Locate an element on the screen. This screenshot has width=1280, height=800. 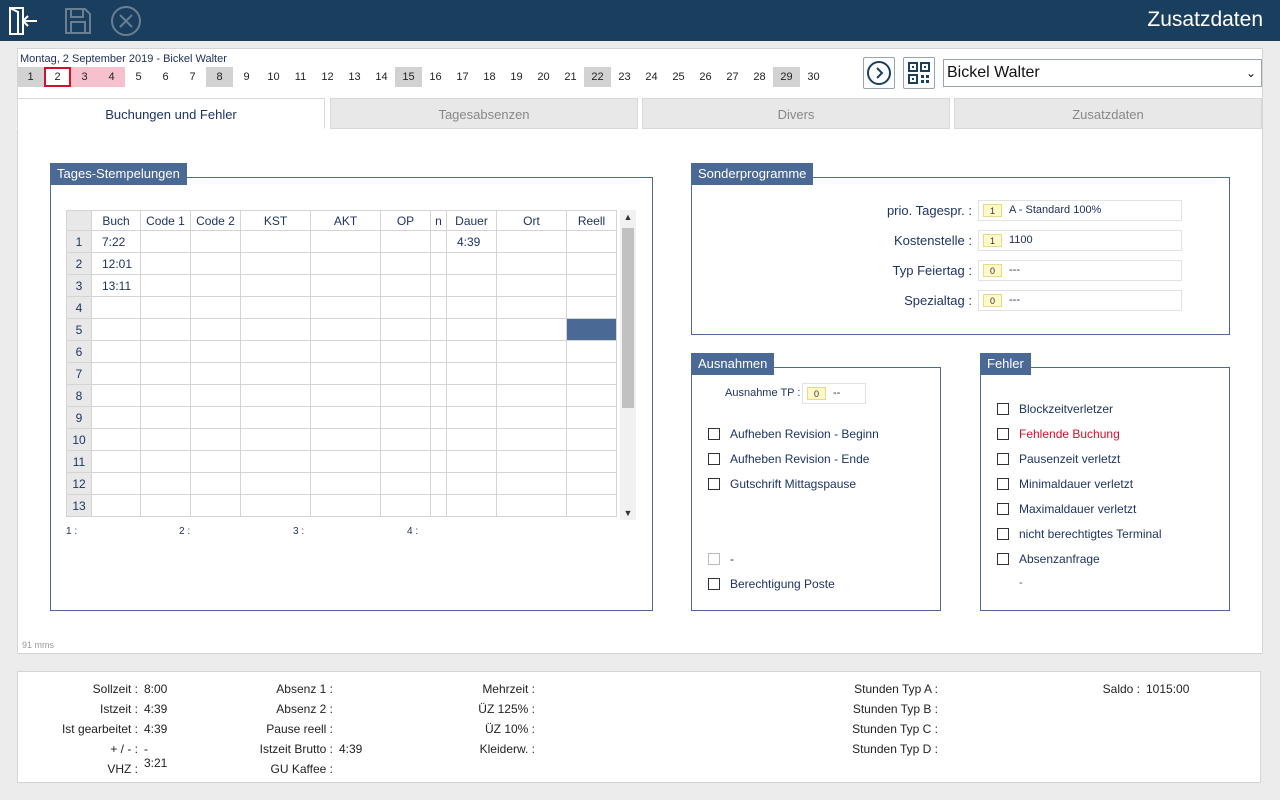
day-9: 9 is located at coordinates (246, 77).